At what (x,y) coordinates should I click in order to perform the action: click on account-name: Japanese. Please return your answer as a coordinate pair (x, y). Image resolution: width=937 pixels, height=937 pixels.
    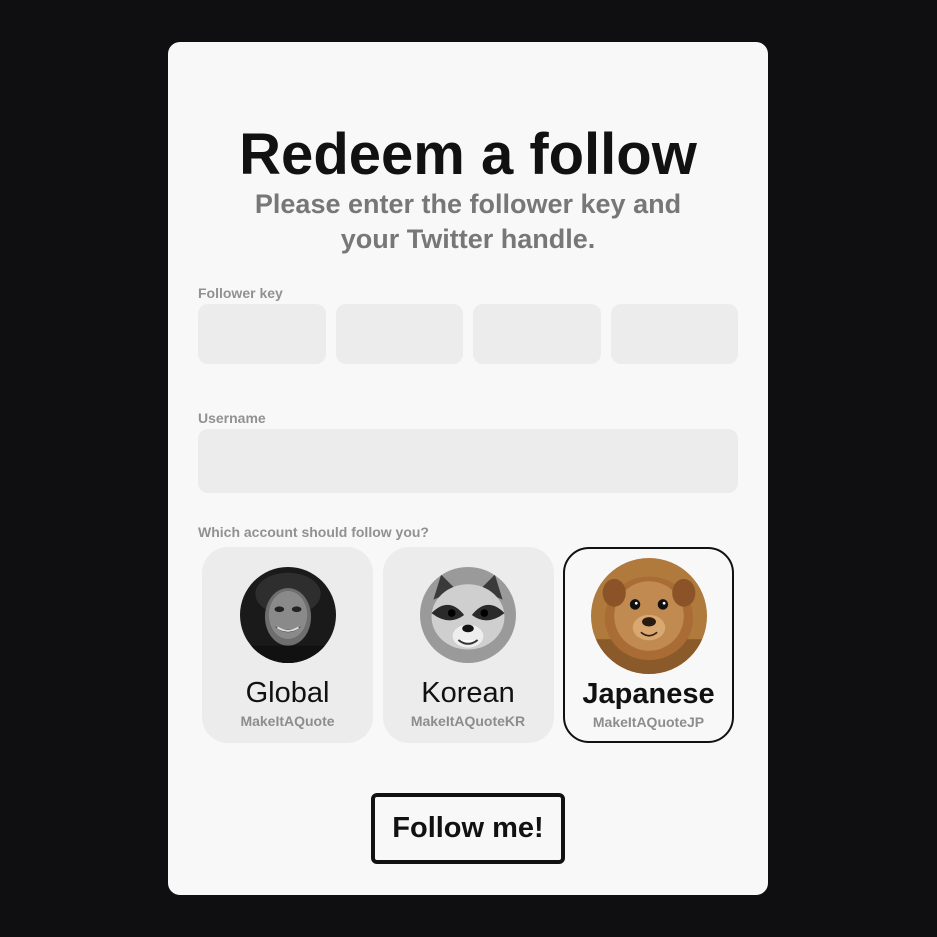
    Looking at the image, I should click on (648, 694).